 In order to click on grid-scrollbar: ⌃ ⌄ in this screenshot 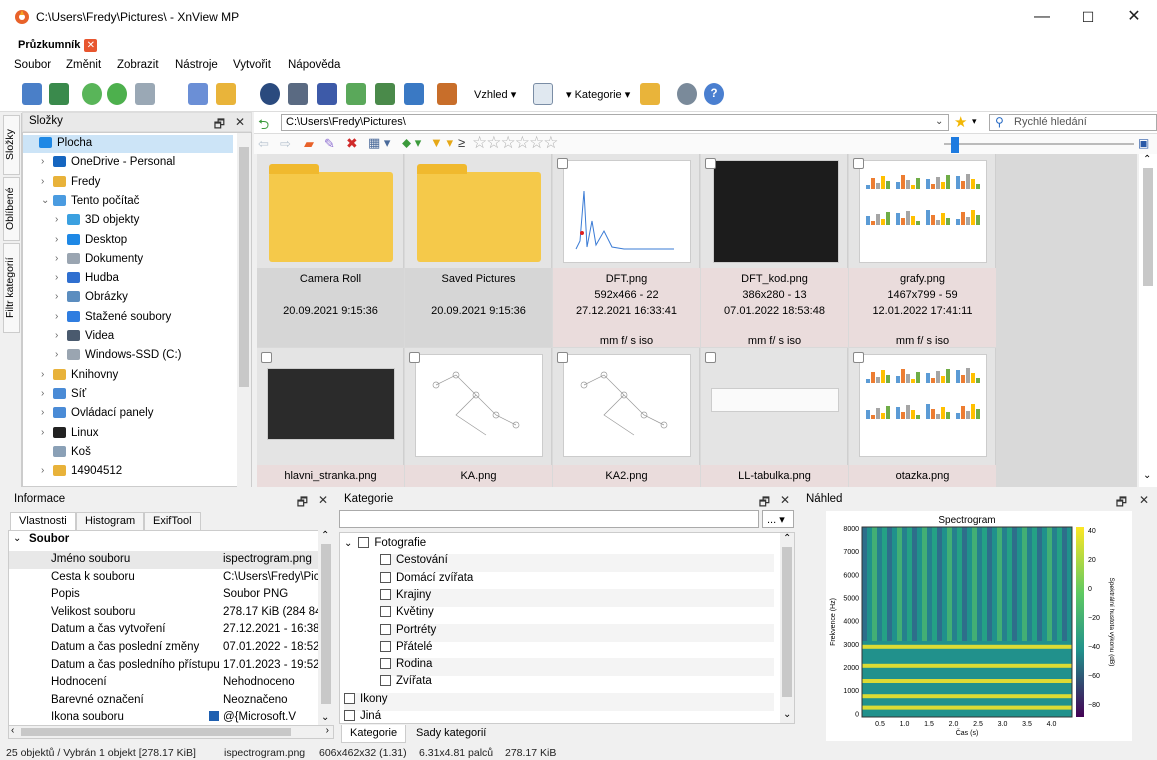, I will do `click(1148, 320)`.